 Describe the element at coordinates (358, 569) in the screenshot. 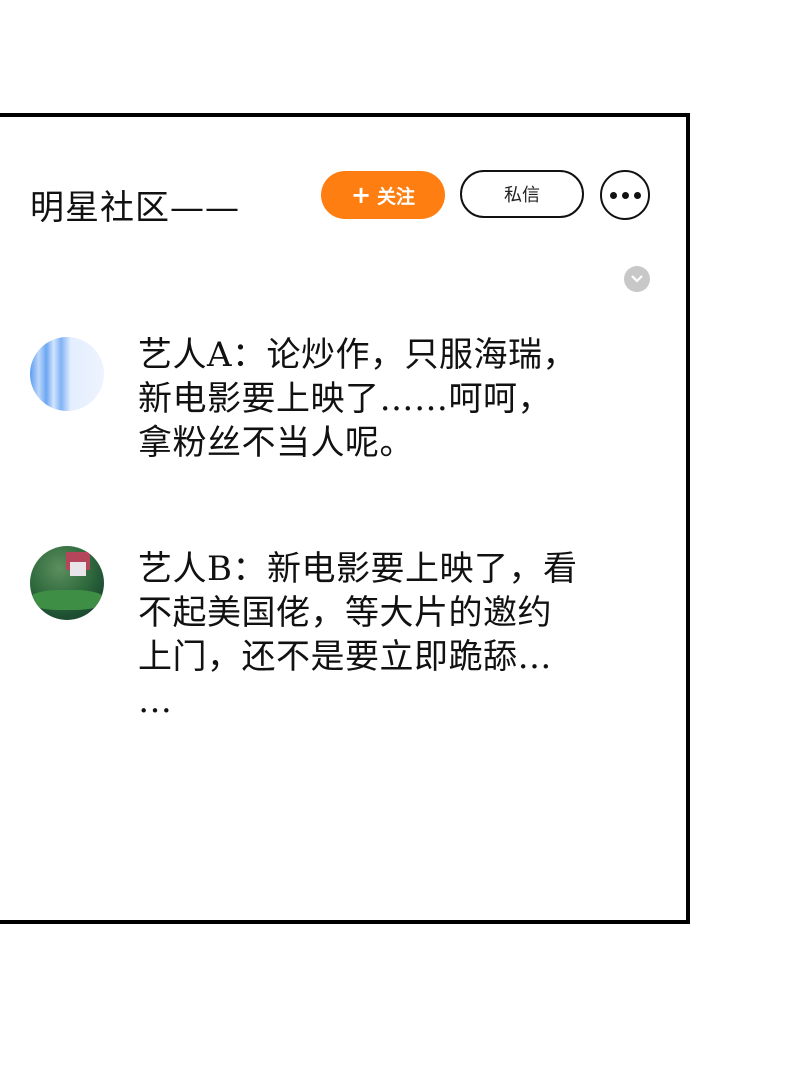

I see `post-line: 艺人B：新电影要上映了，看` at that location.